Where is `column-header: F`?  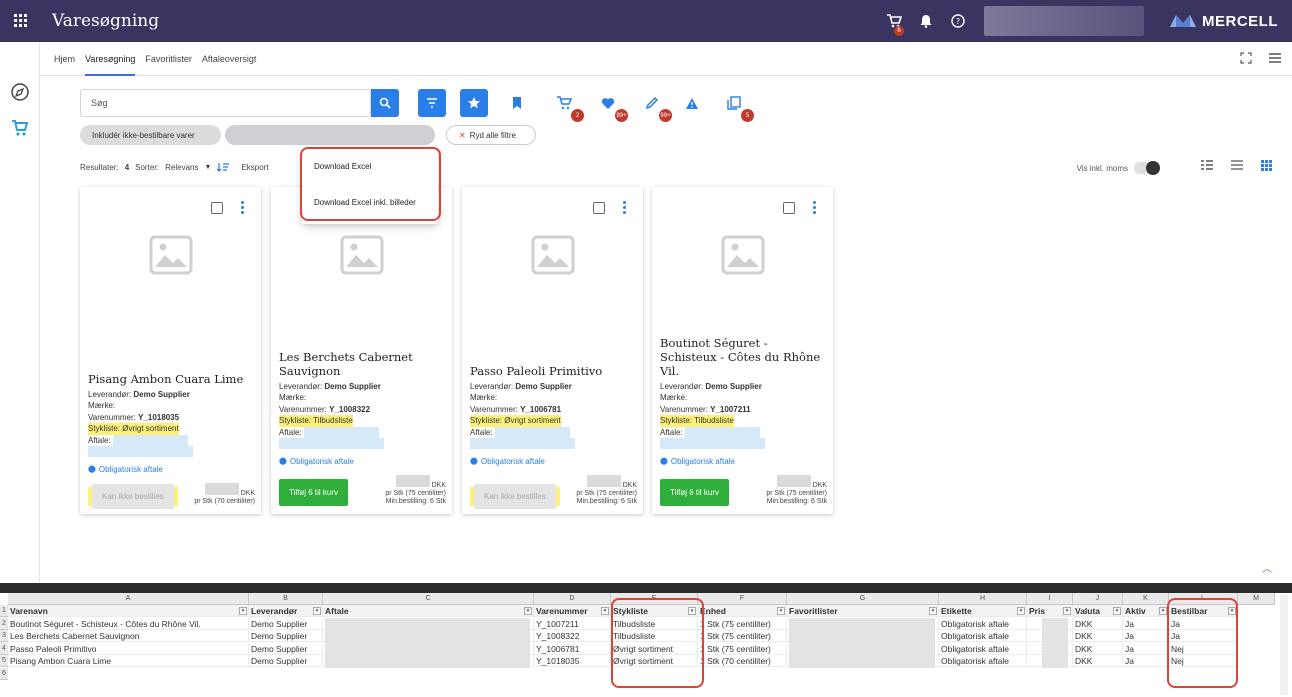 column-header: F is located at coordinates (742, 599).